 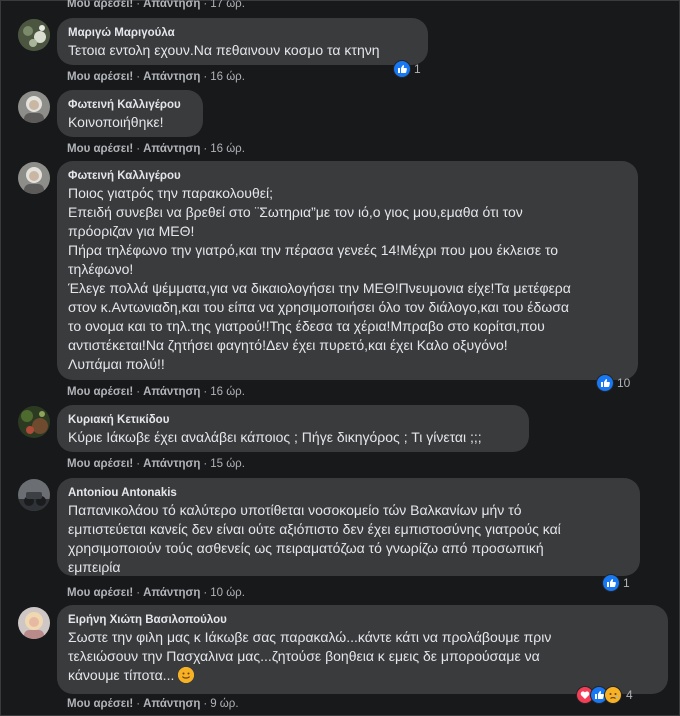 What do you see at coordinates (362, 620) in the screenshot?
I see `comment-author: Ειρήνη Χιώτη Βασιλοπούλου` at bounding box center [362, 620].